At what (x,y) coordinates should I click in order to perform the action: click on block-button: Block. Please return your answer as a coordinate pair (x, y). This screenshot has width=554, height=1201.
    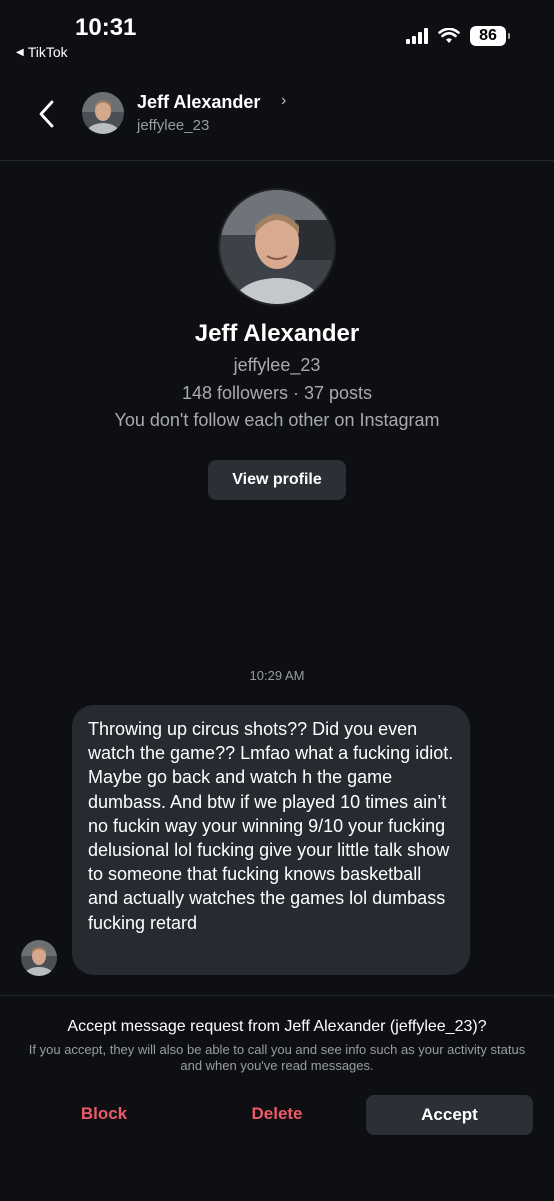
    Looking at the image, I should click on (104, 1114).